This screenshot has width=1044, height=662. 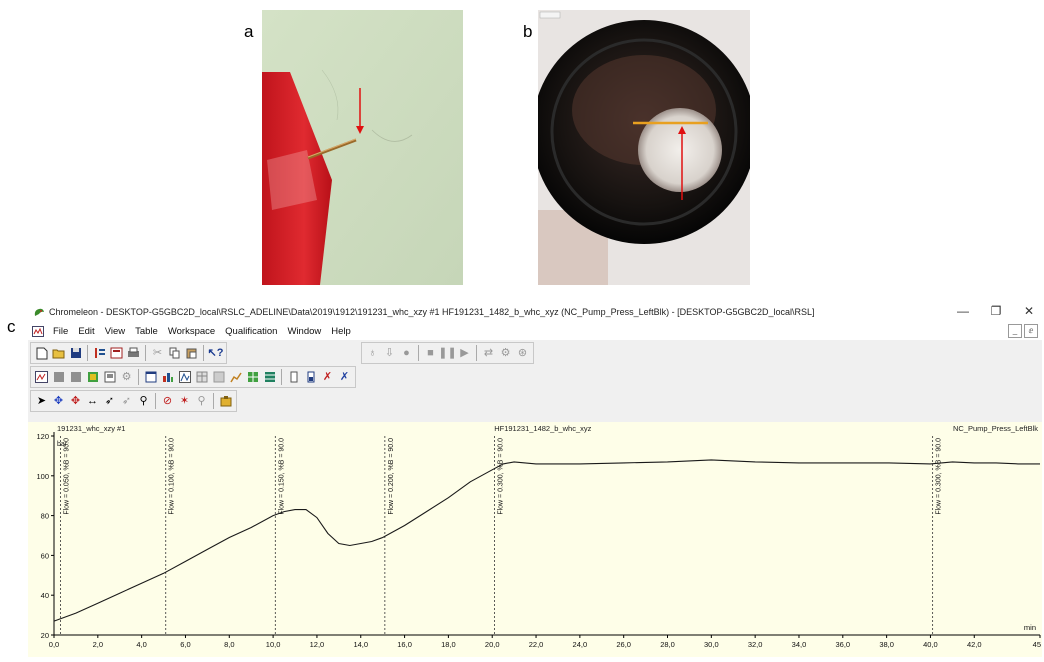 What do you see at coordinates (99, 353) in the screenshot?
I see `sort-icon` at bounding box center [99, 353].